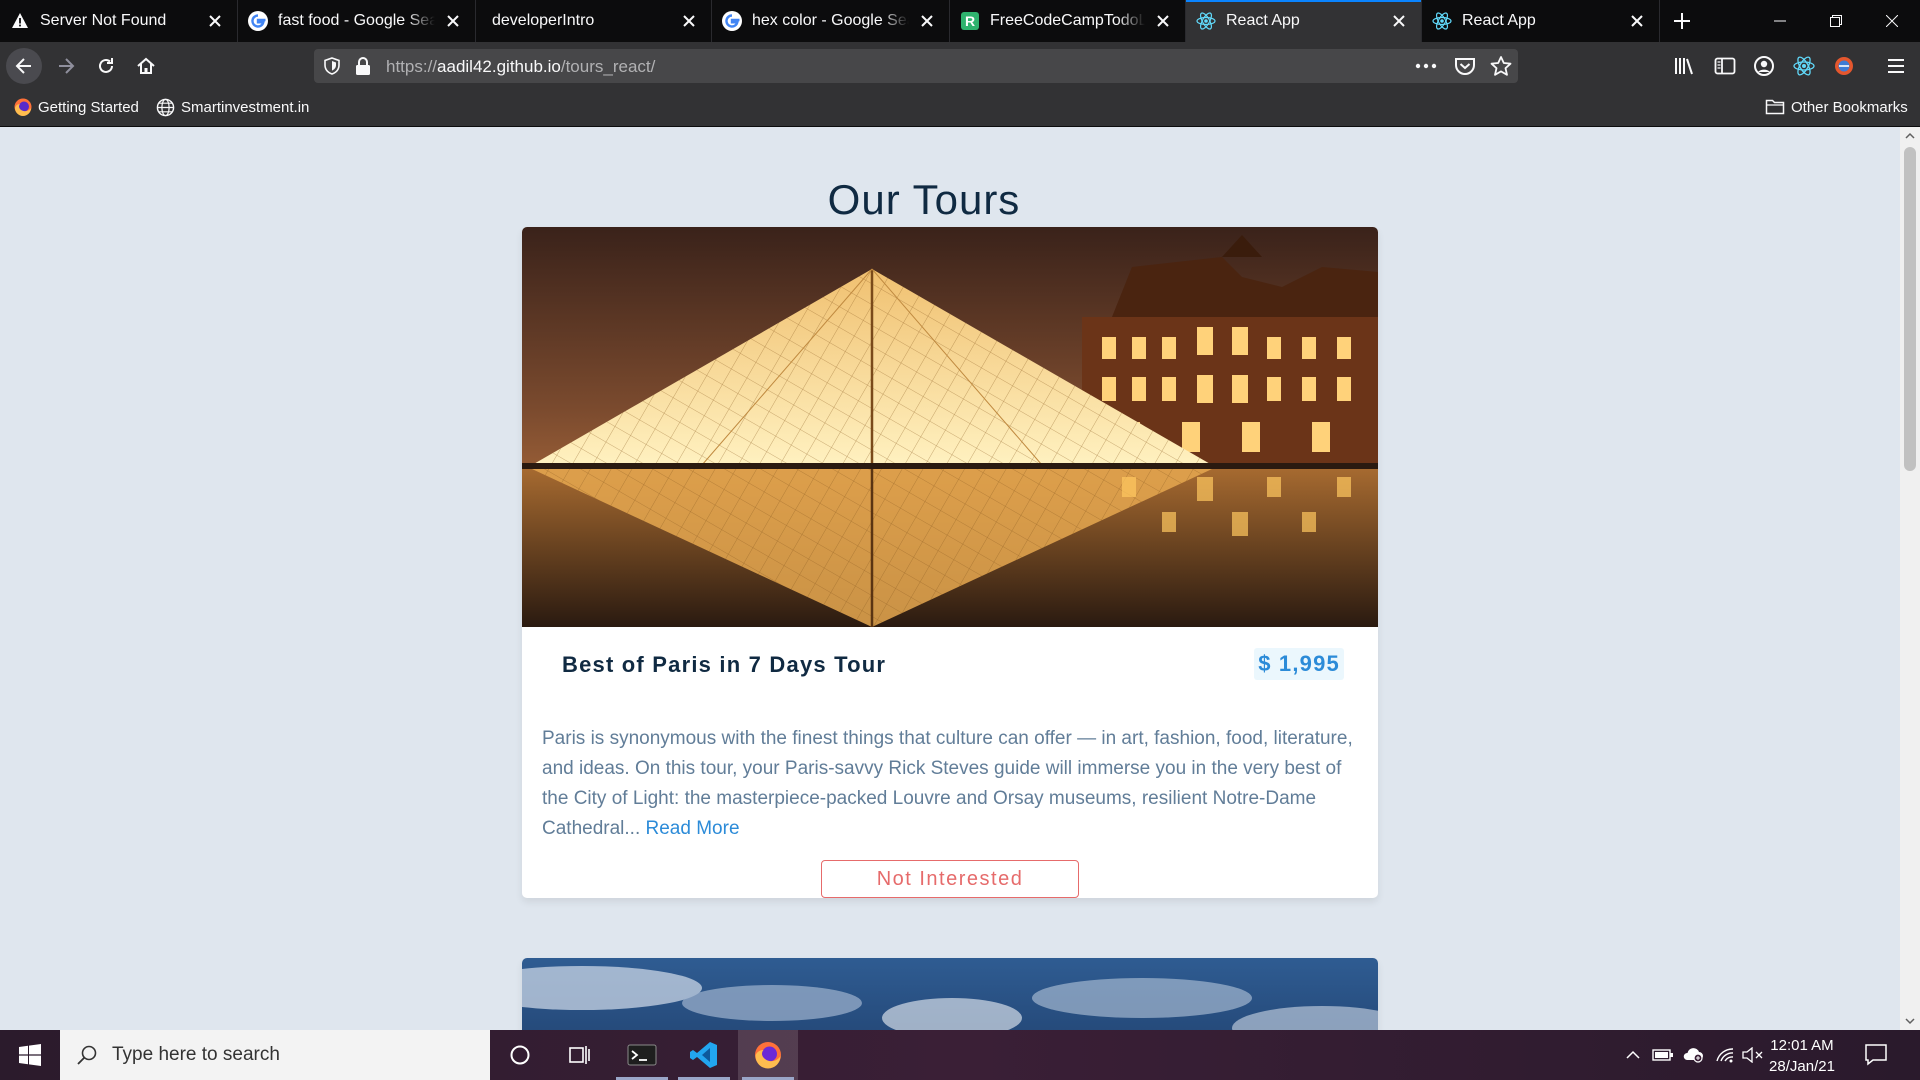 Image resolution: width=1920 pixels, height=1080 pixels. Describe the element at coordinates (20, 21) in the screenshot. I see `warning-icon` at that location.